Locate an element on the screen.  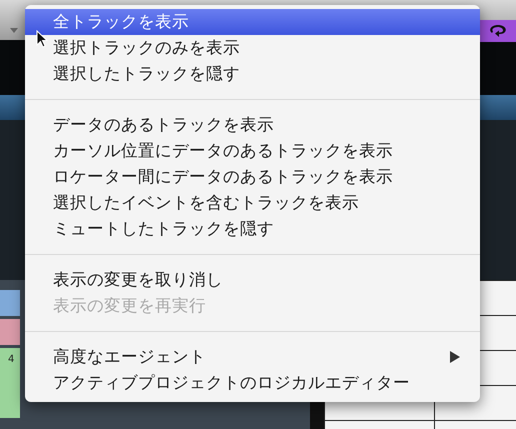
menu-item: 選択したイベントを含むトラックを表示 is located at coordinates (252, 203).